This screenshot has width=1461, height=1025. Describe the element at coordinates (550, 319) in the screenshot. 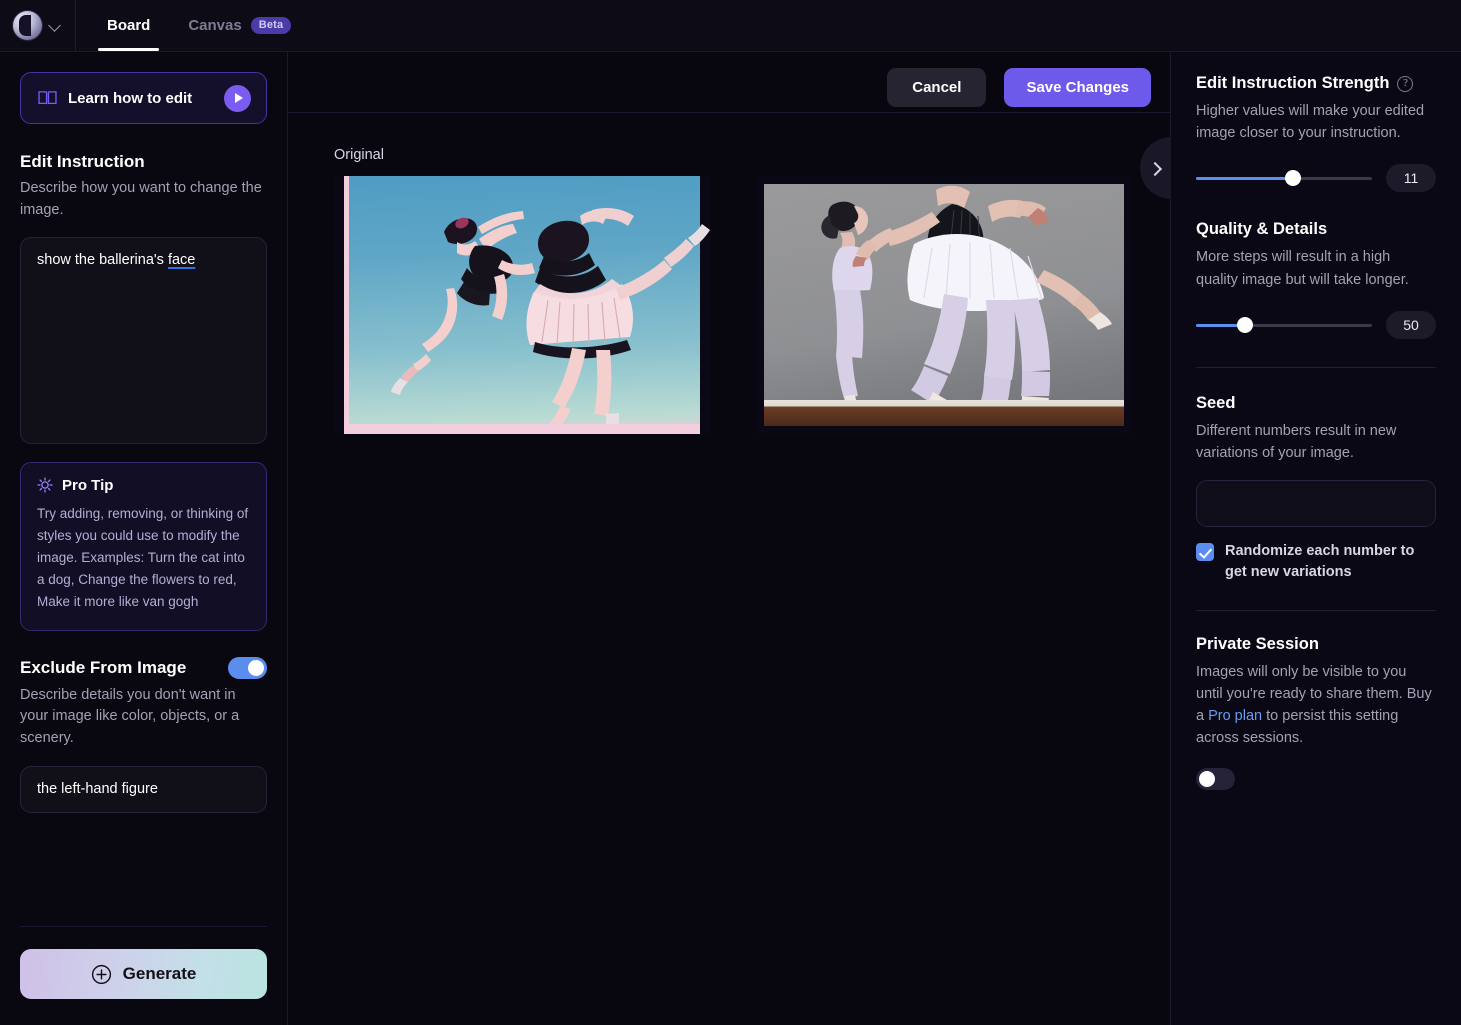

I see `anime-ballerinas-artwork` at that location.